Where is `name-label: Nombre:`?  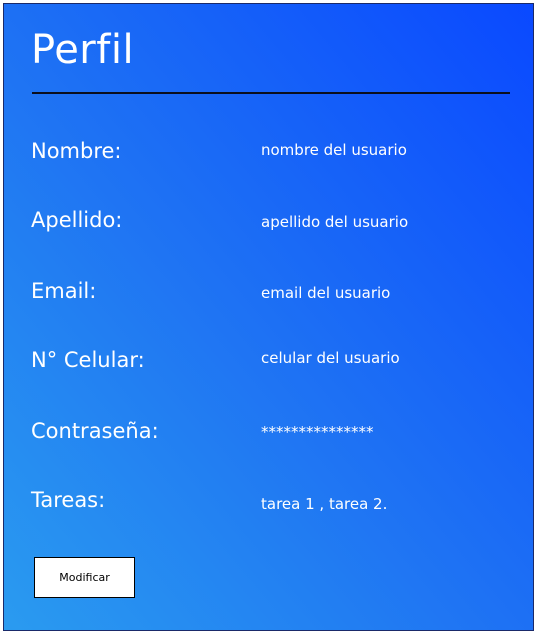
name-label: Nombre: is located at coordinates (76, 151).